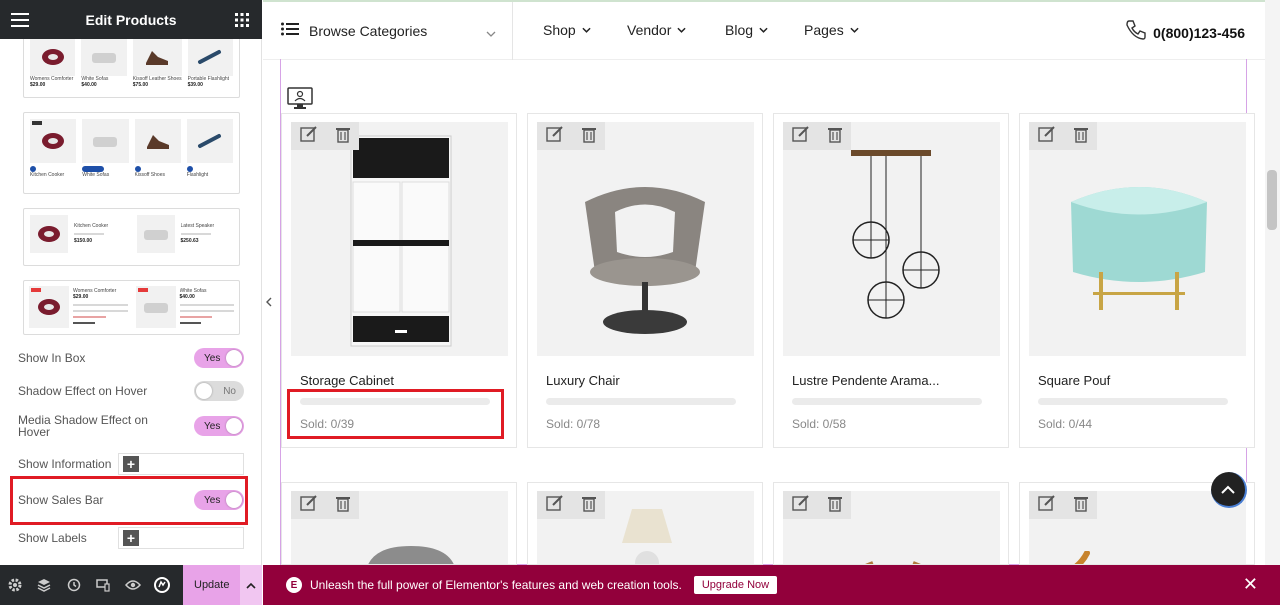 Image resolution: width=1280 pixels, height=605 pixels. Describe the element at coordinates (242, 20) in the screenshot. I see `widgets-grid-icon` at that location.